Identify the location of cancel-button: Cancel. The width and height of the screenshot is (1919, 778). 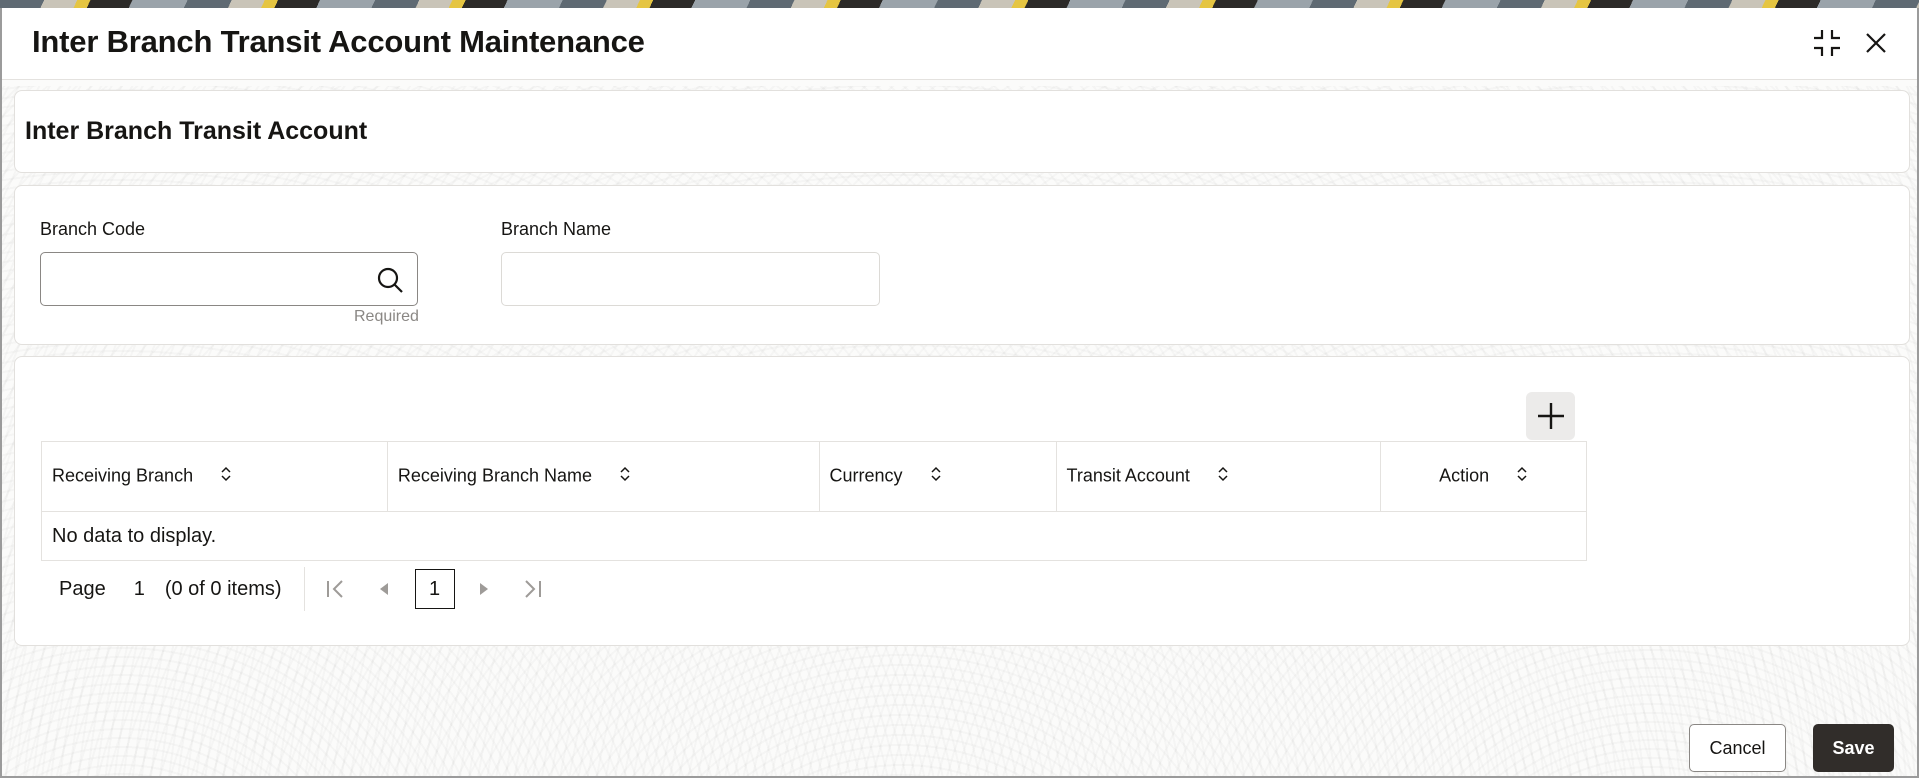
(1737, 748).